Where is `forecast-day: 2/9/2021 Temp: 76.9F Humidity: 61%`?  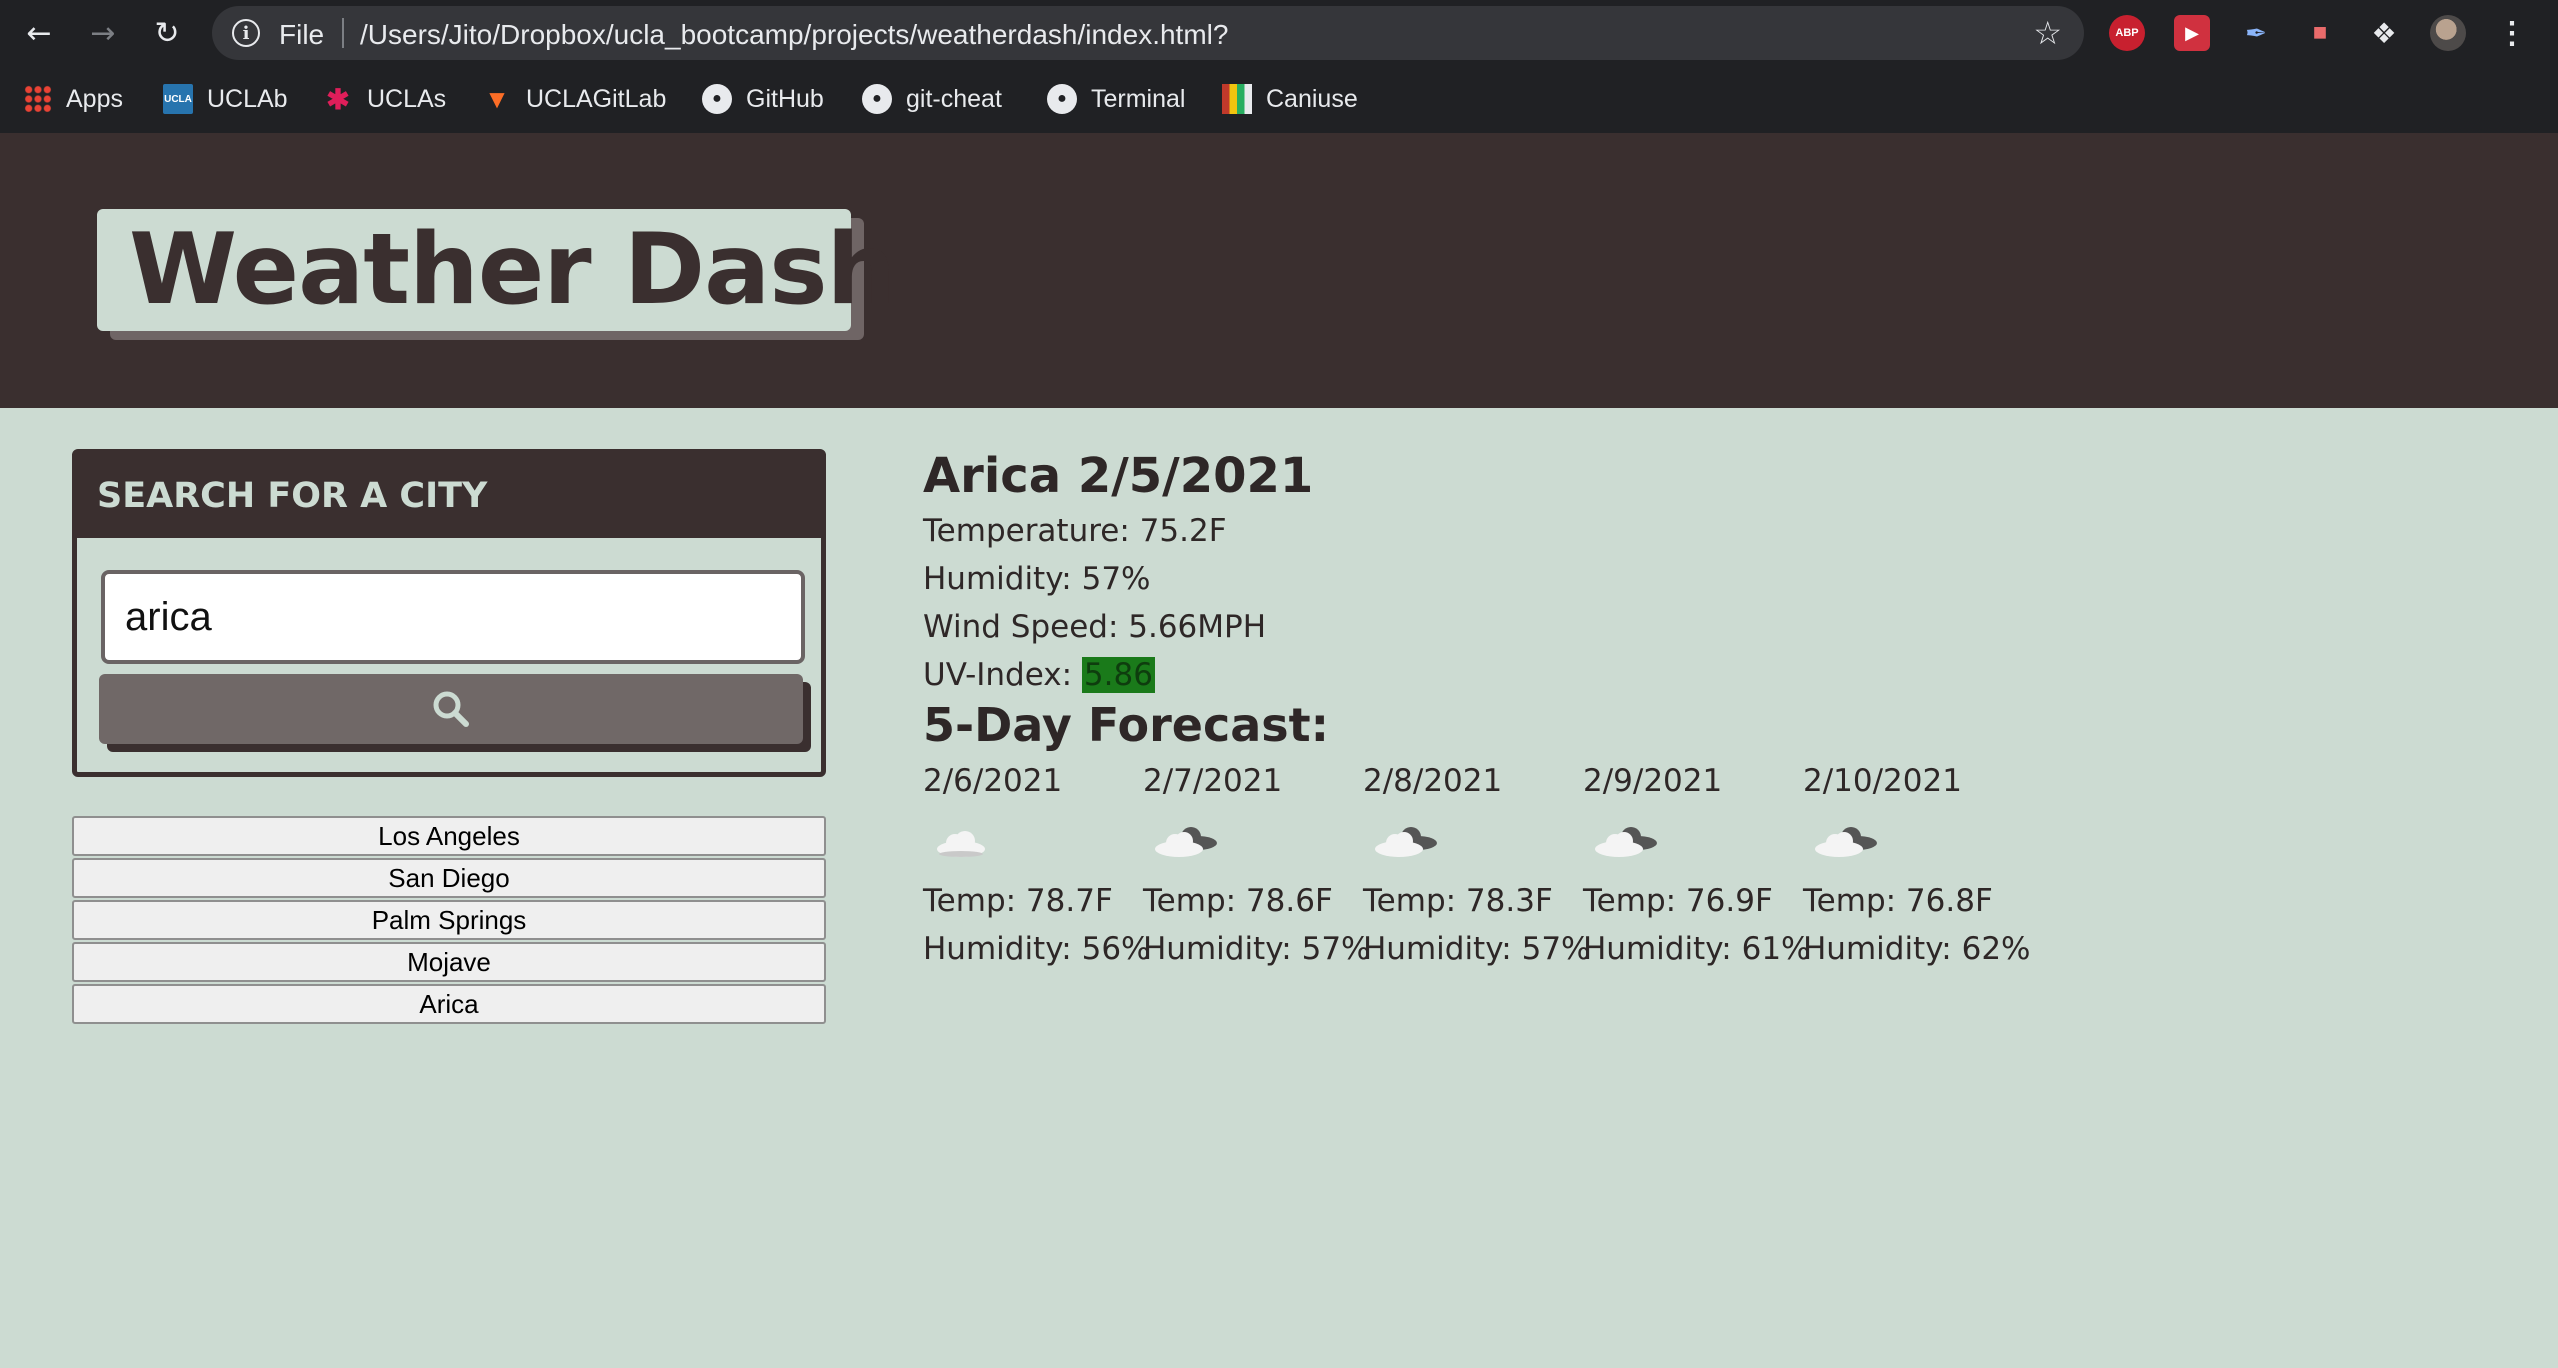 forecast-day: 2/9/2021 Temp: 76.9F Humidity: 61% is located at coordinates (1697, 865).